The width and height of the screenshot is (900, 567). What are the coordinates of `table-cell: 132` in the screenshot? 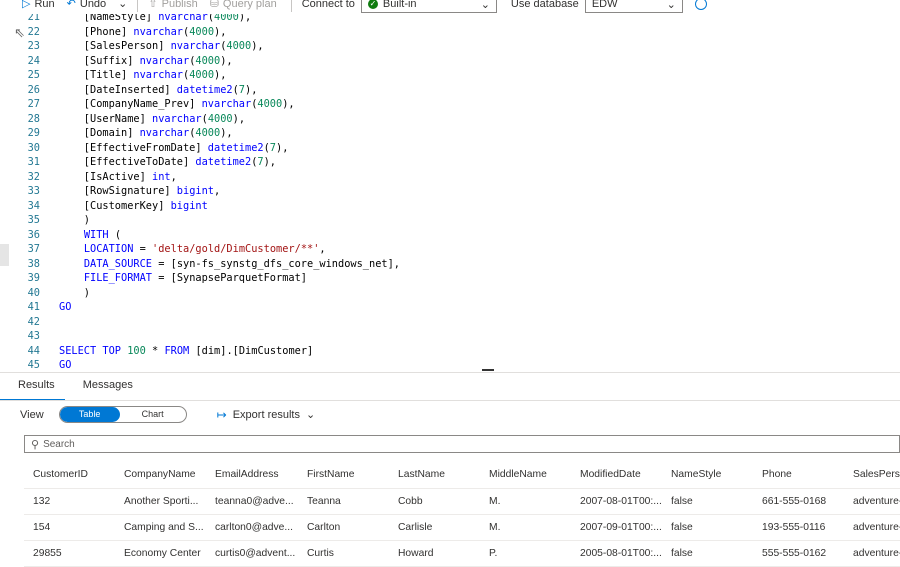 It's located at (77, 501).